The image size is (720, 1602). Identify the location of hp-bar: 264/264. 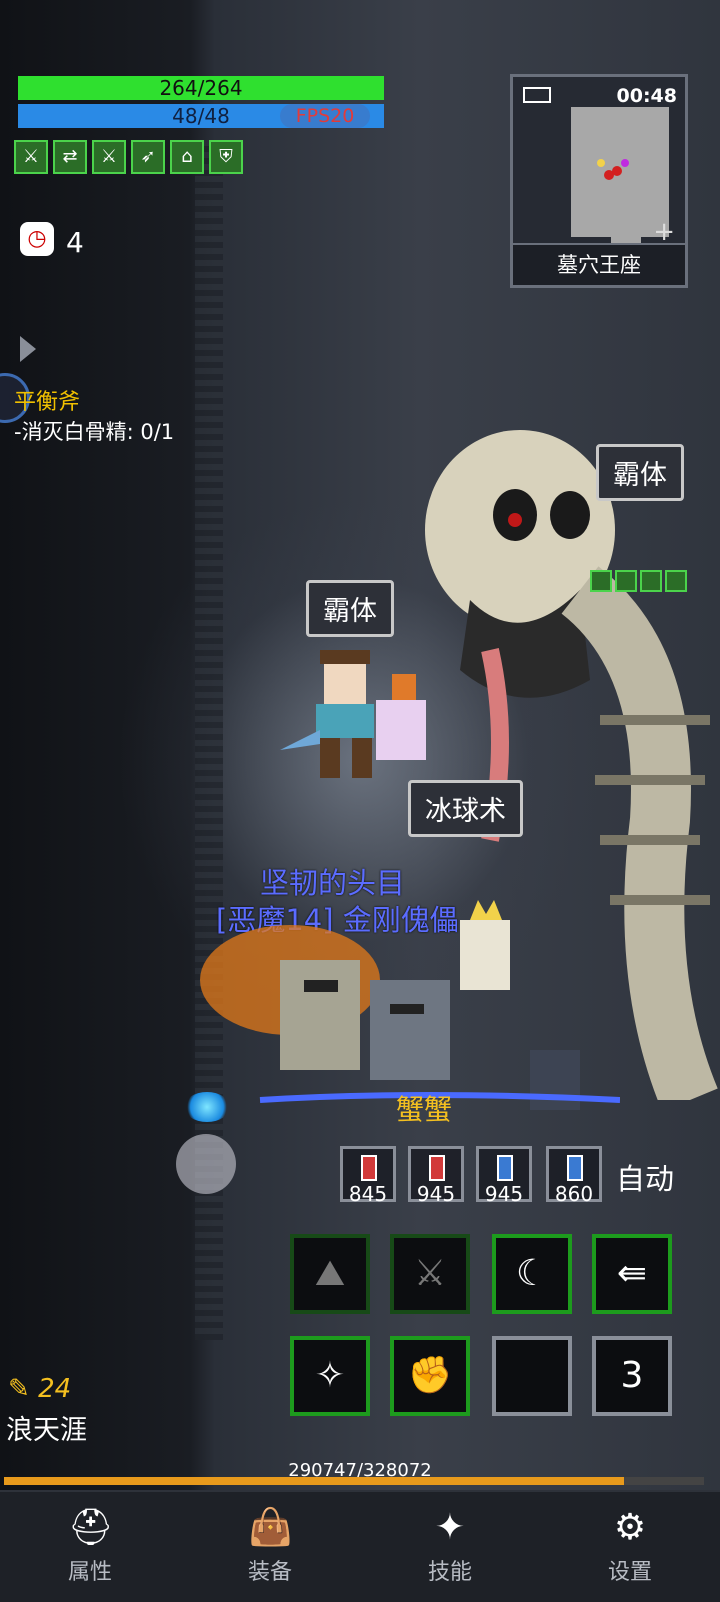
(201, 88).